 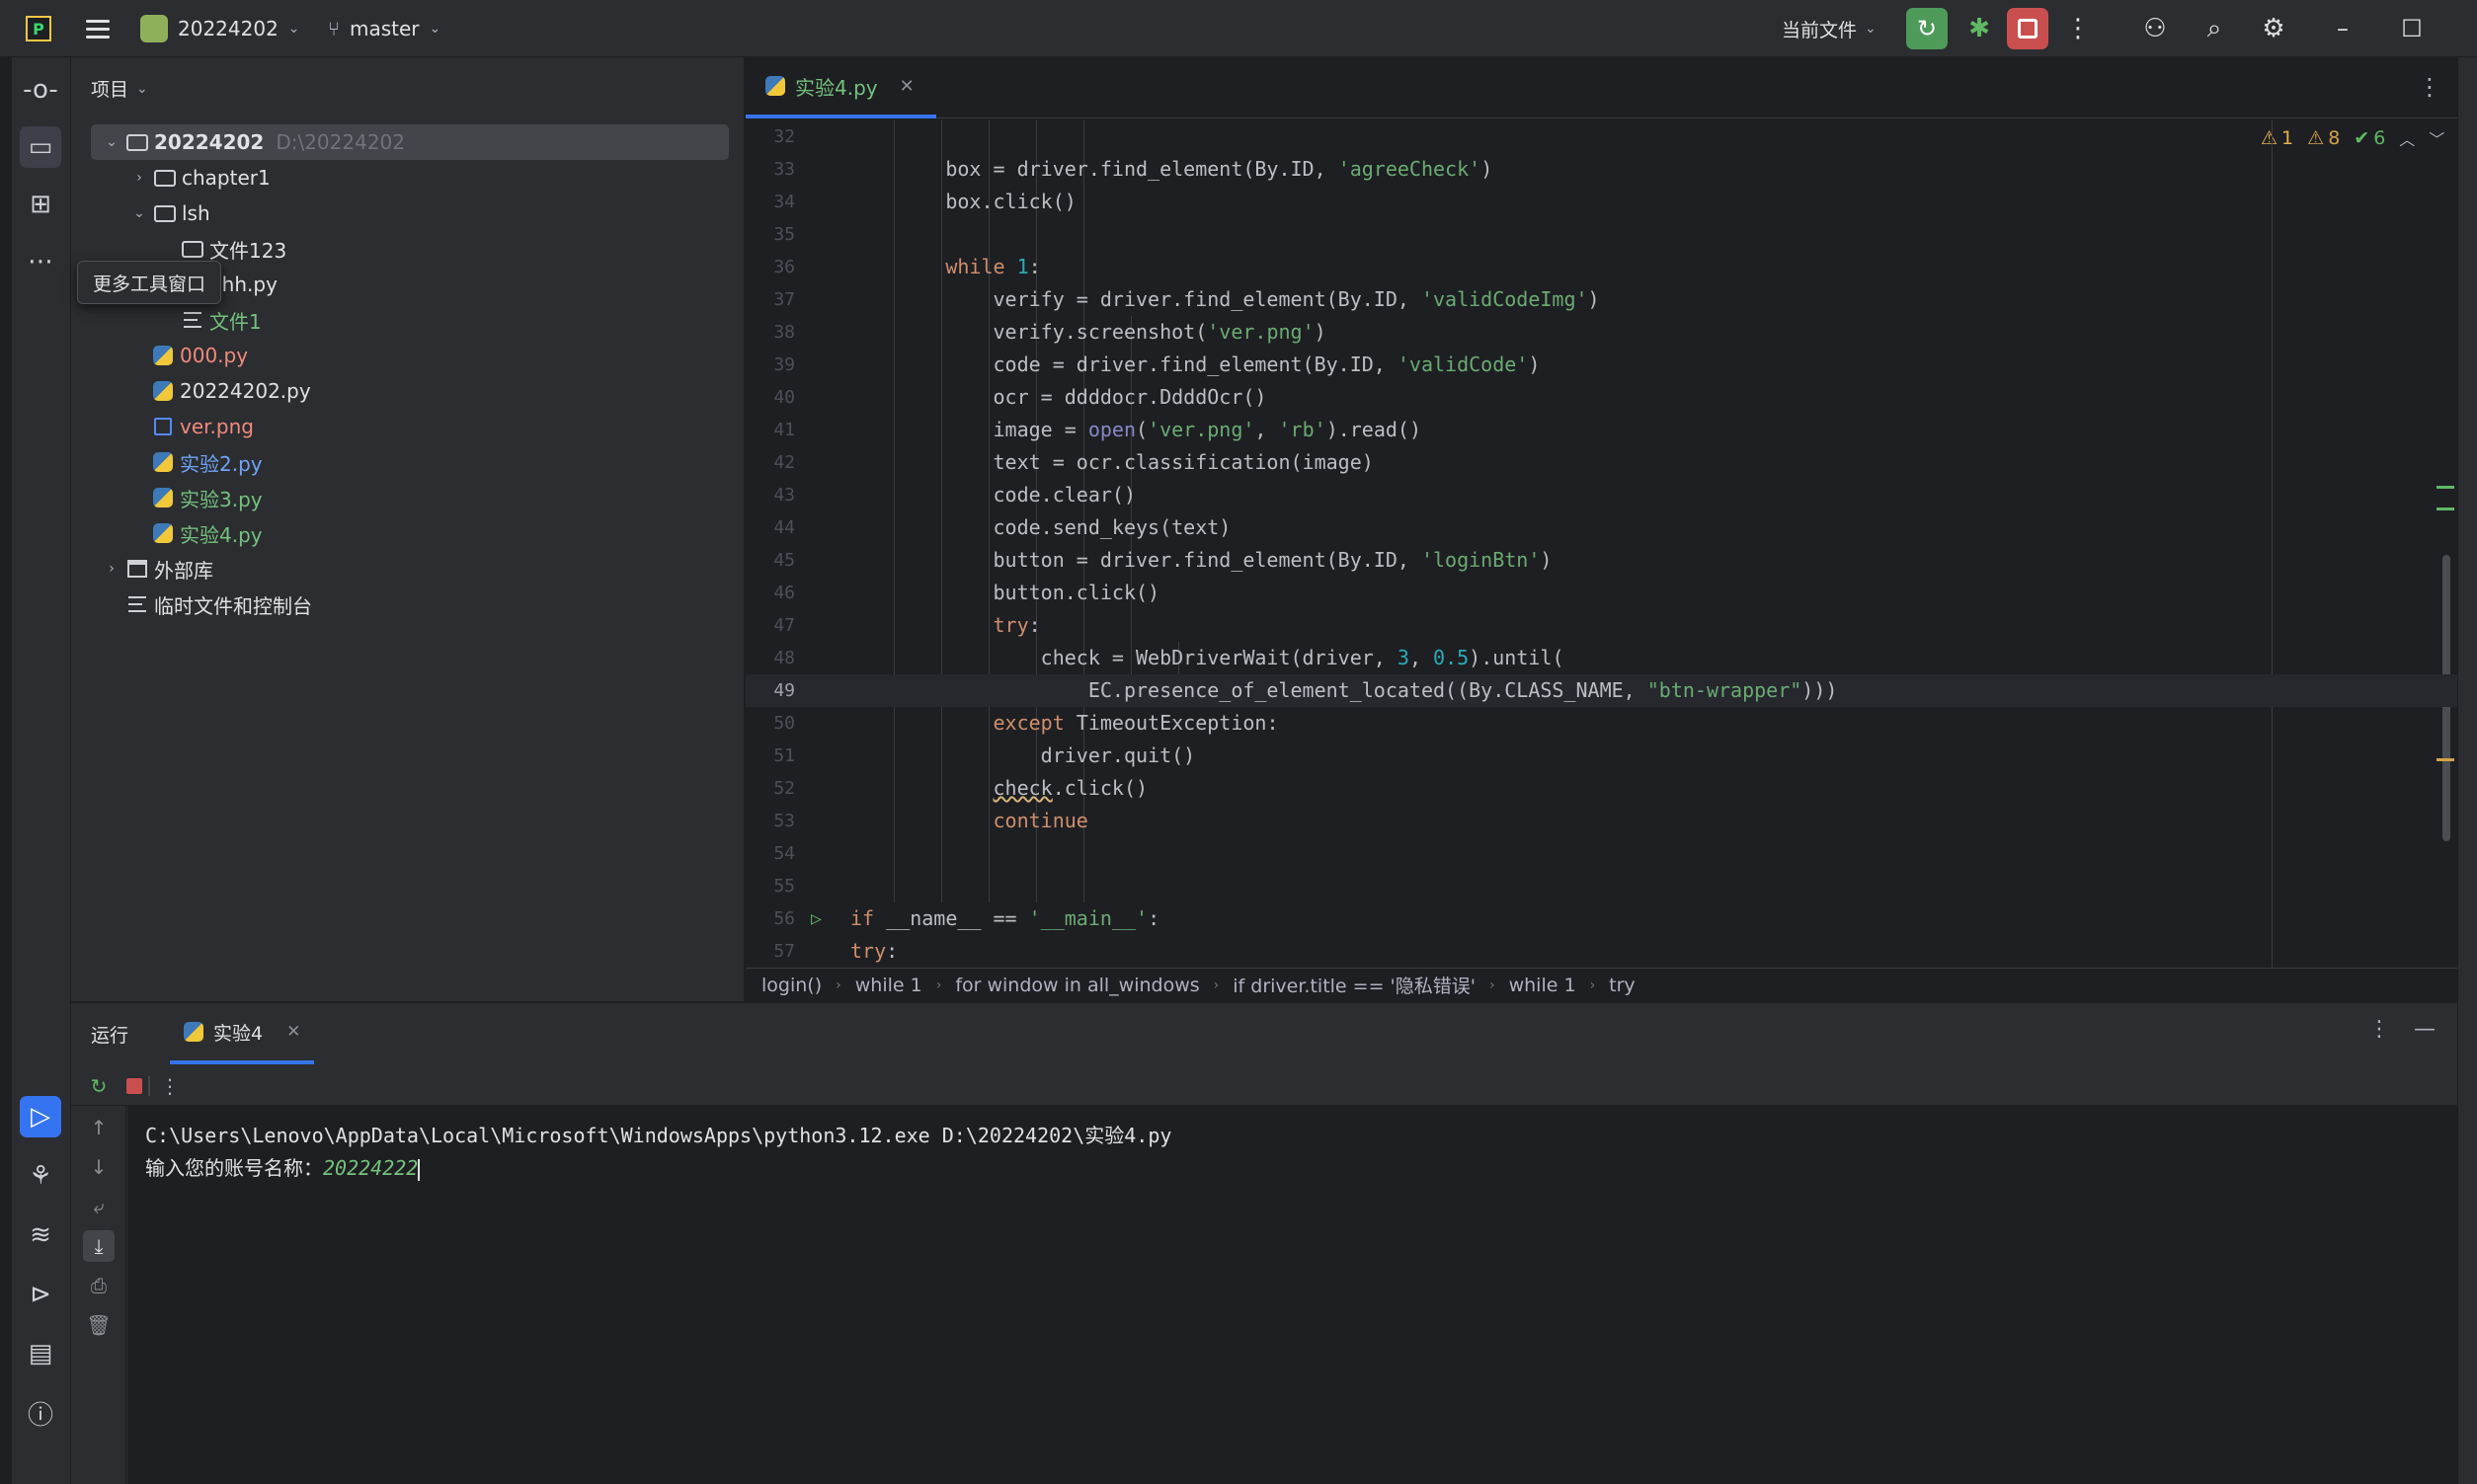 What do you see at coordinates (1601, 136) in the screenshot?
I see `code-line: 32` at bounding box center [1601, 136].